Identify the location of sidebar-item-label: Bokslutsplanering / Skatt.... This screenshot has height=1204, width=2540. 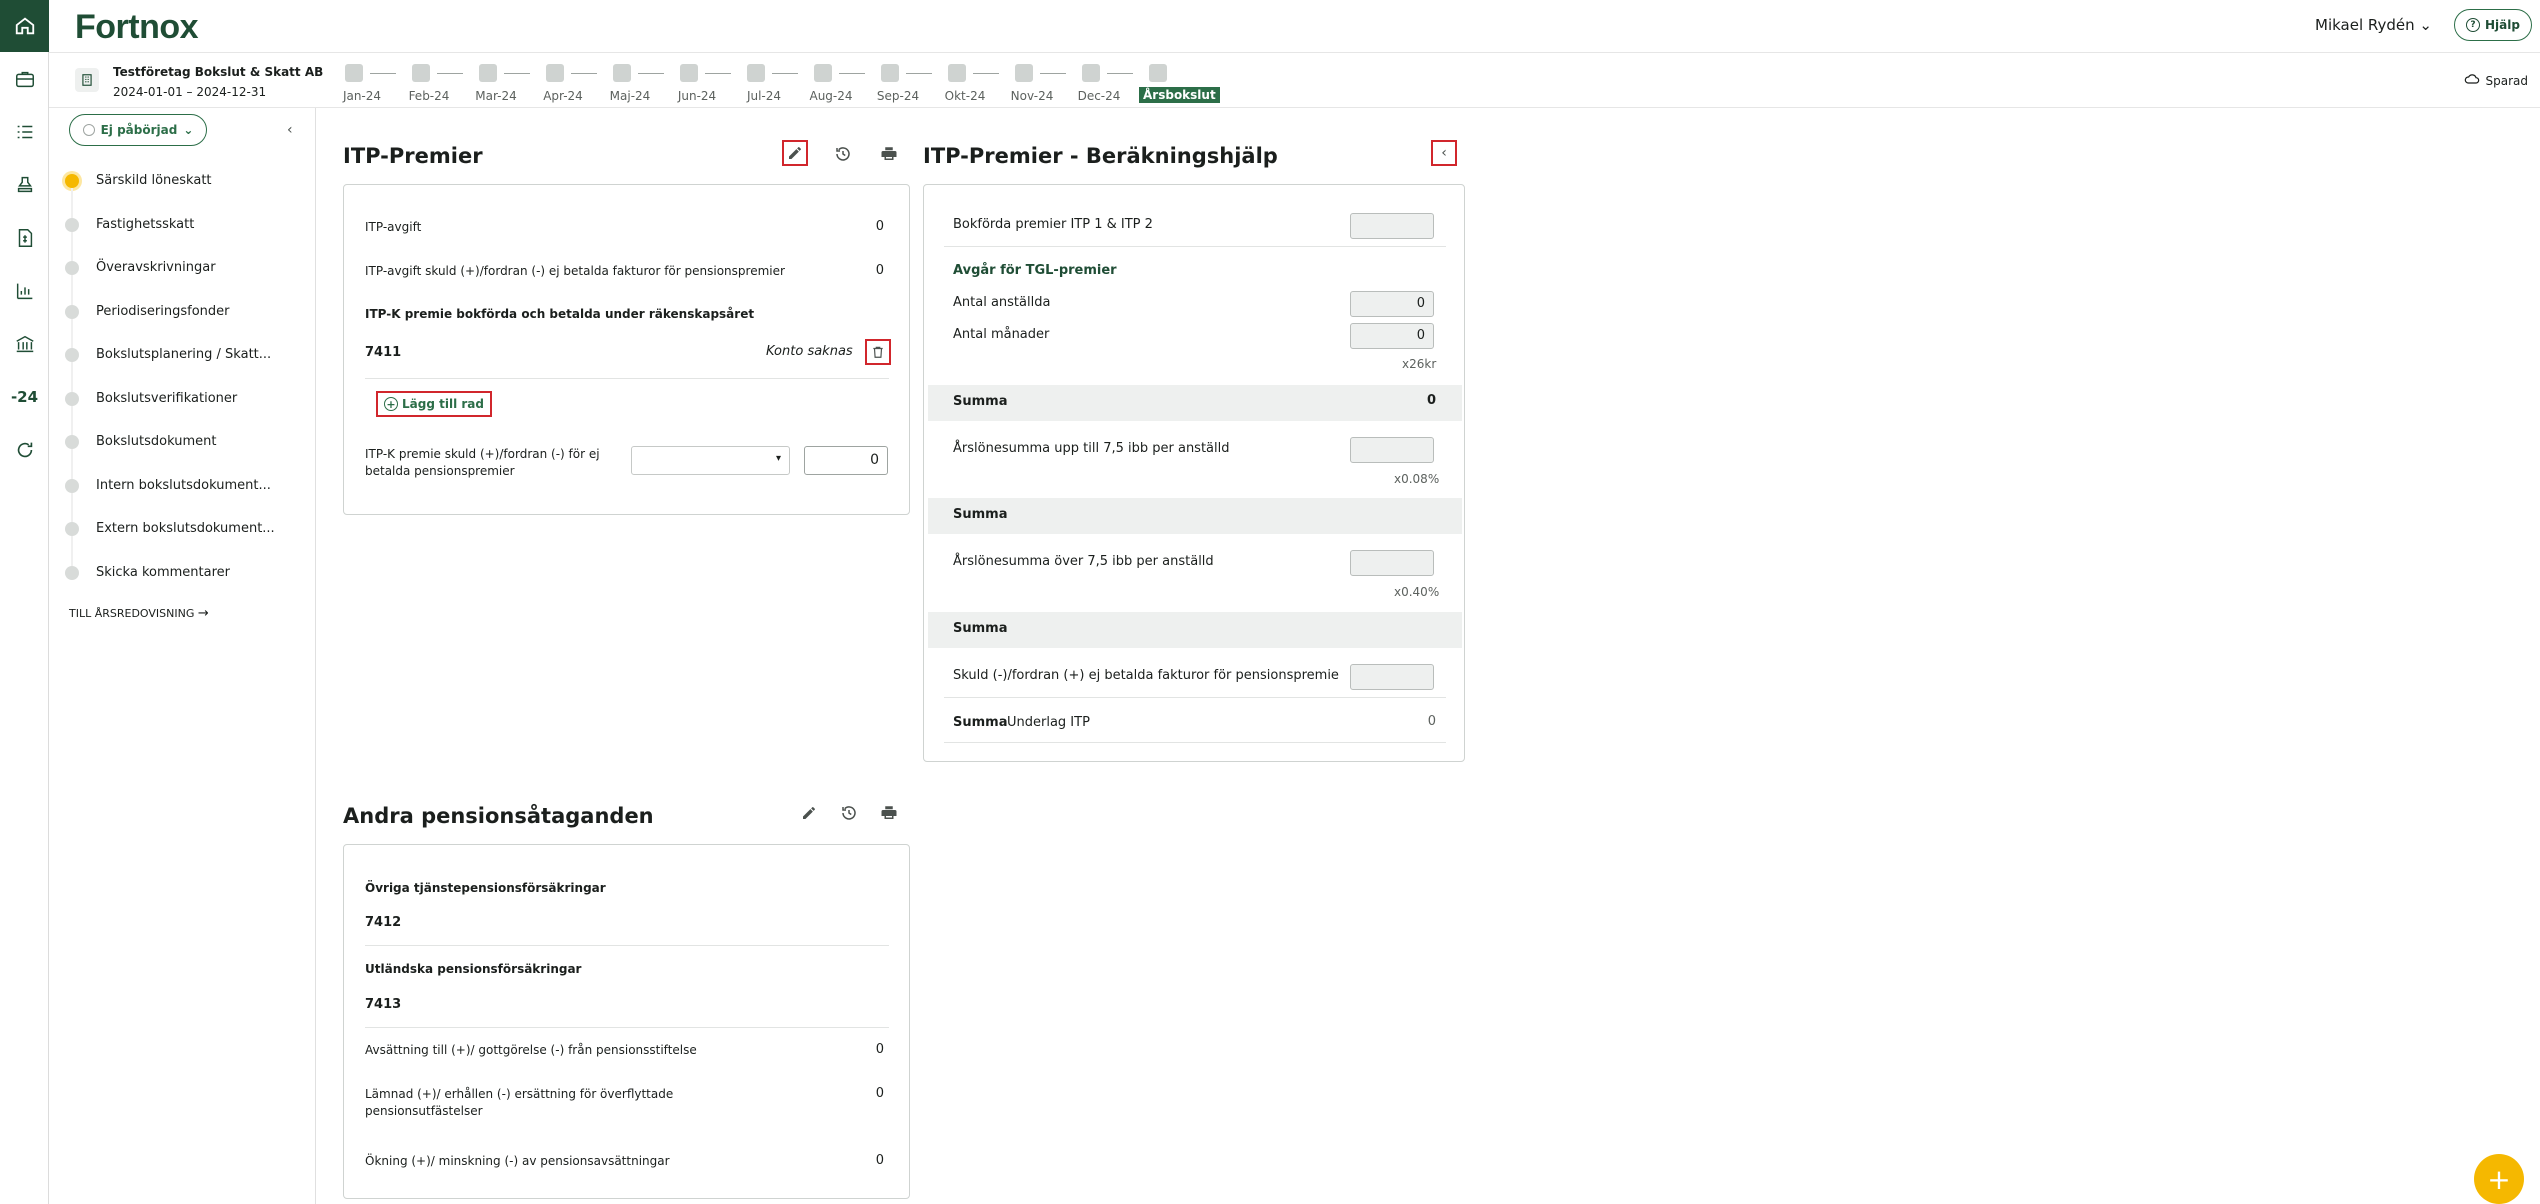
(184, 354).